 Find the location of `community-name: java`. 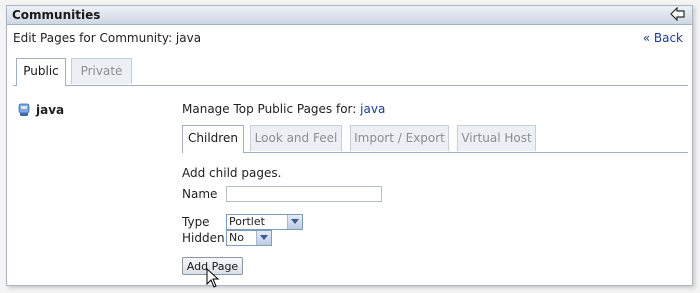

community-name: java is located at coordinates (50, 110).